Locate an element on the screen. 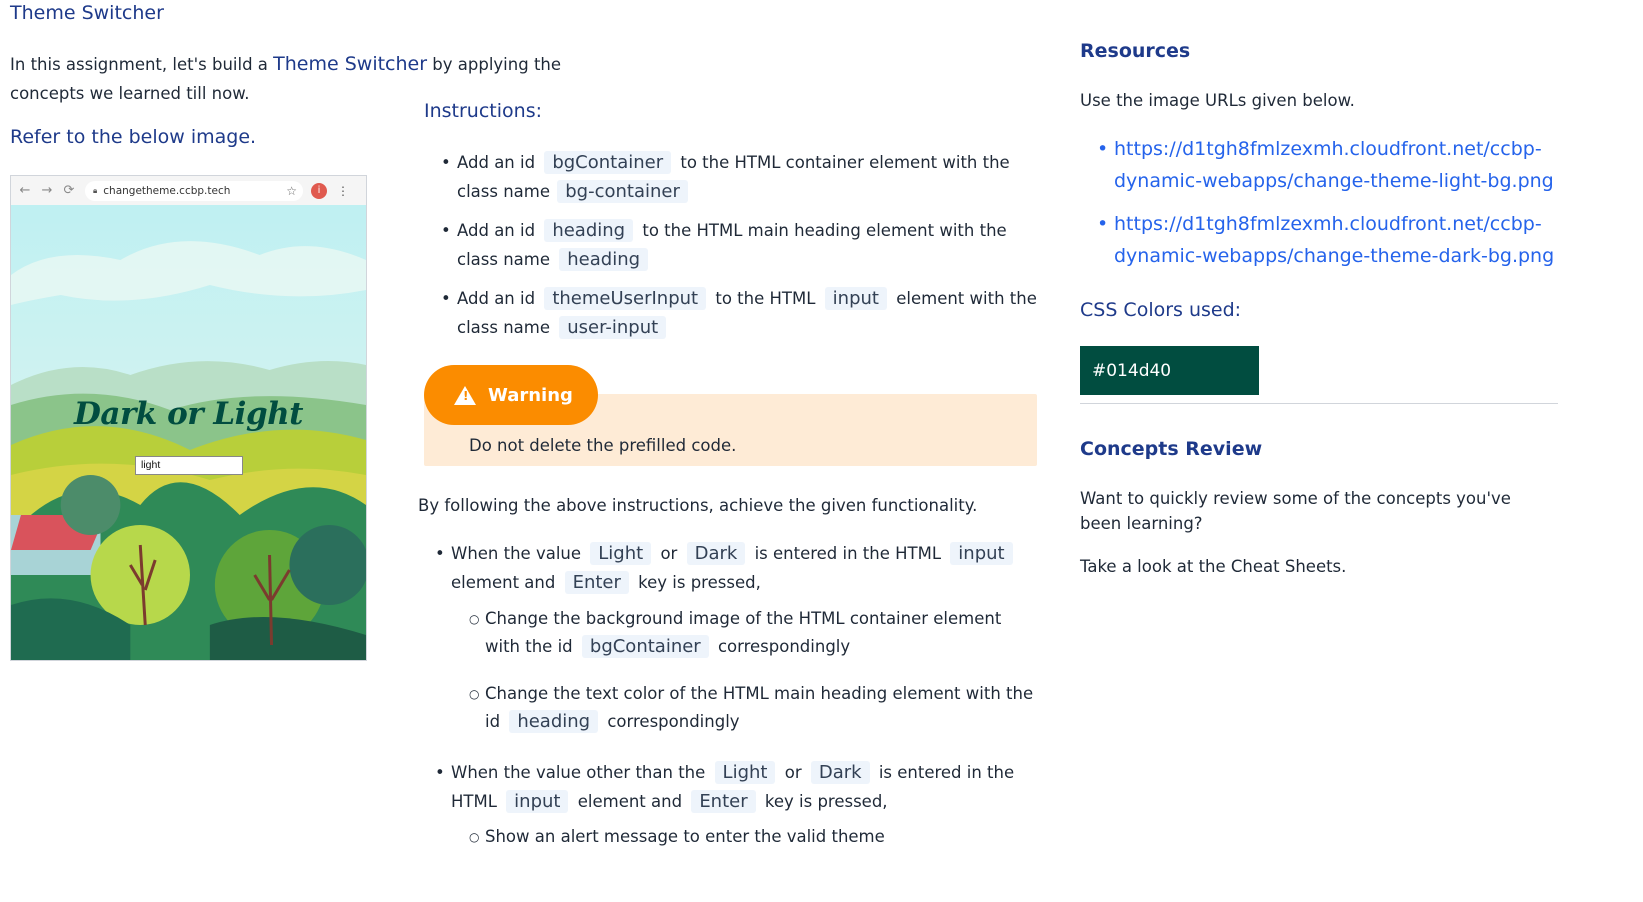 Image resolution: width=1643 pixels, height=902 pixels. concepts-heading: Concepts Review is located at coordinates (1171, 449).